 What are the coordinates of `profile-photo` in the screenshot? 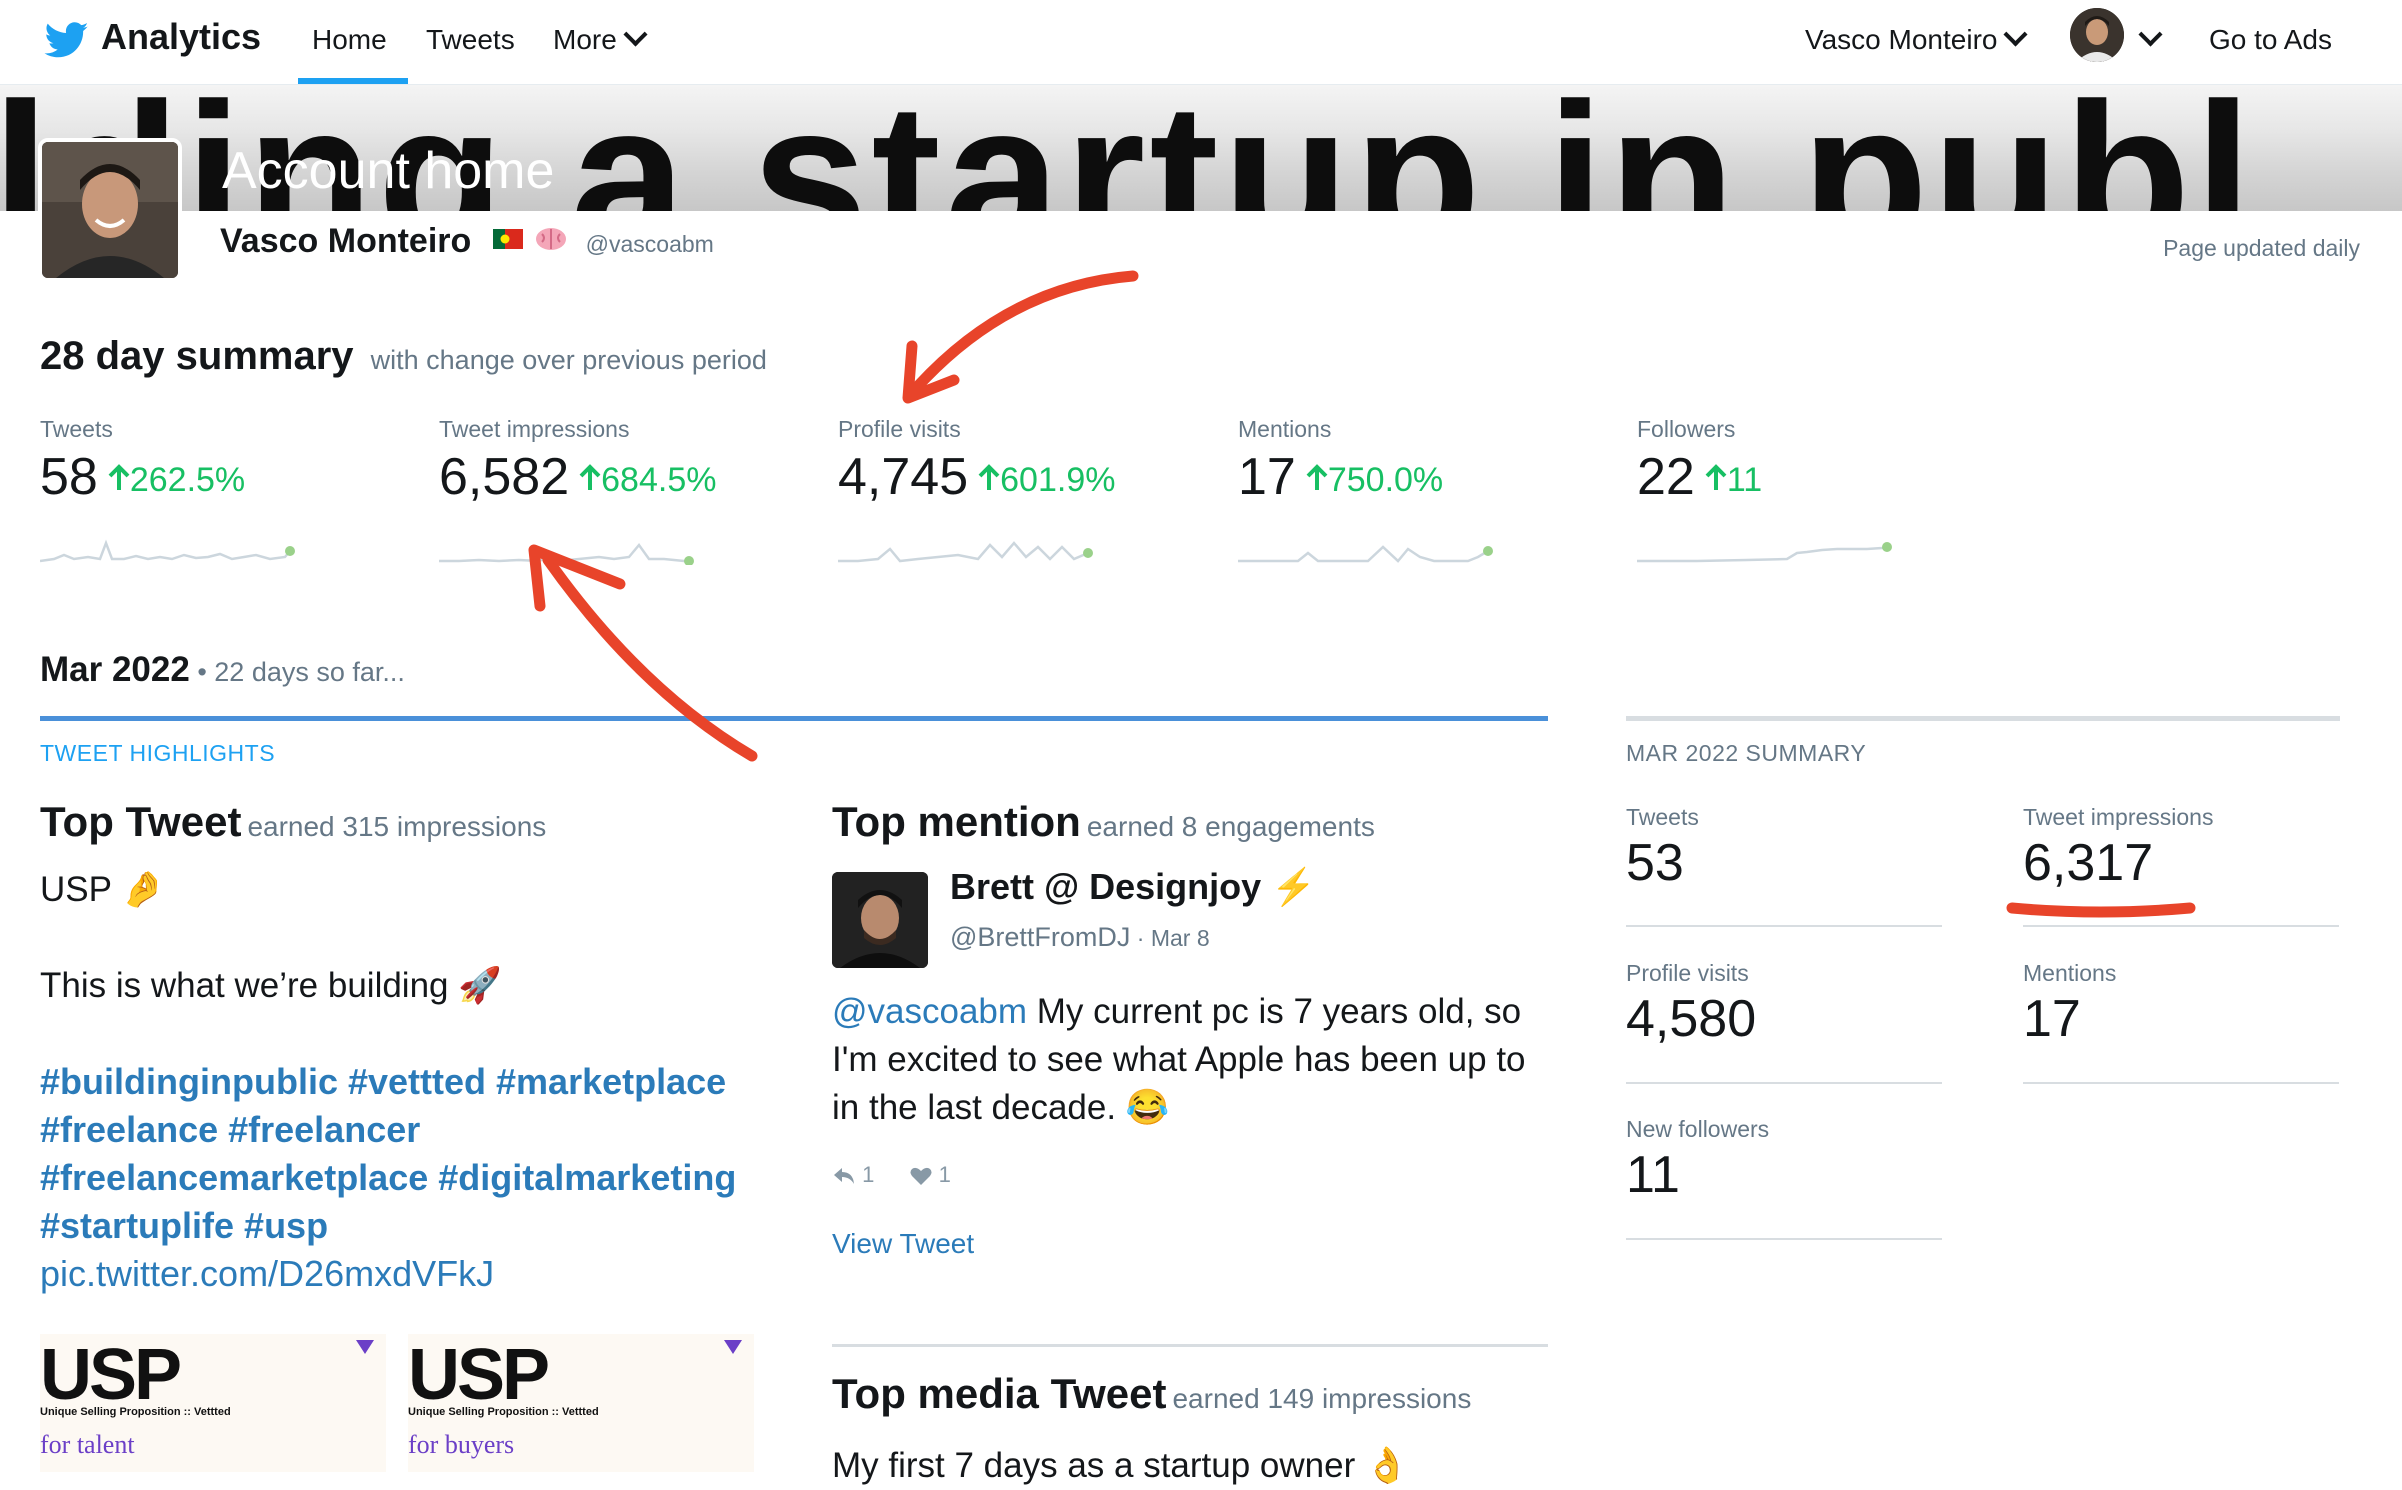 It's located at (110, 210).